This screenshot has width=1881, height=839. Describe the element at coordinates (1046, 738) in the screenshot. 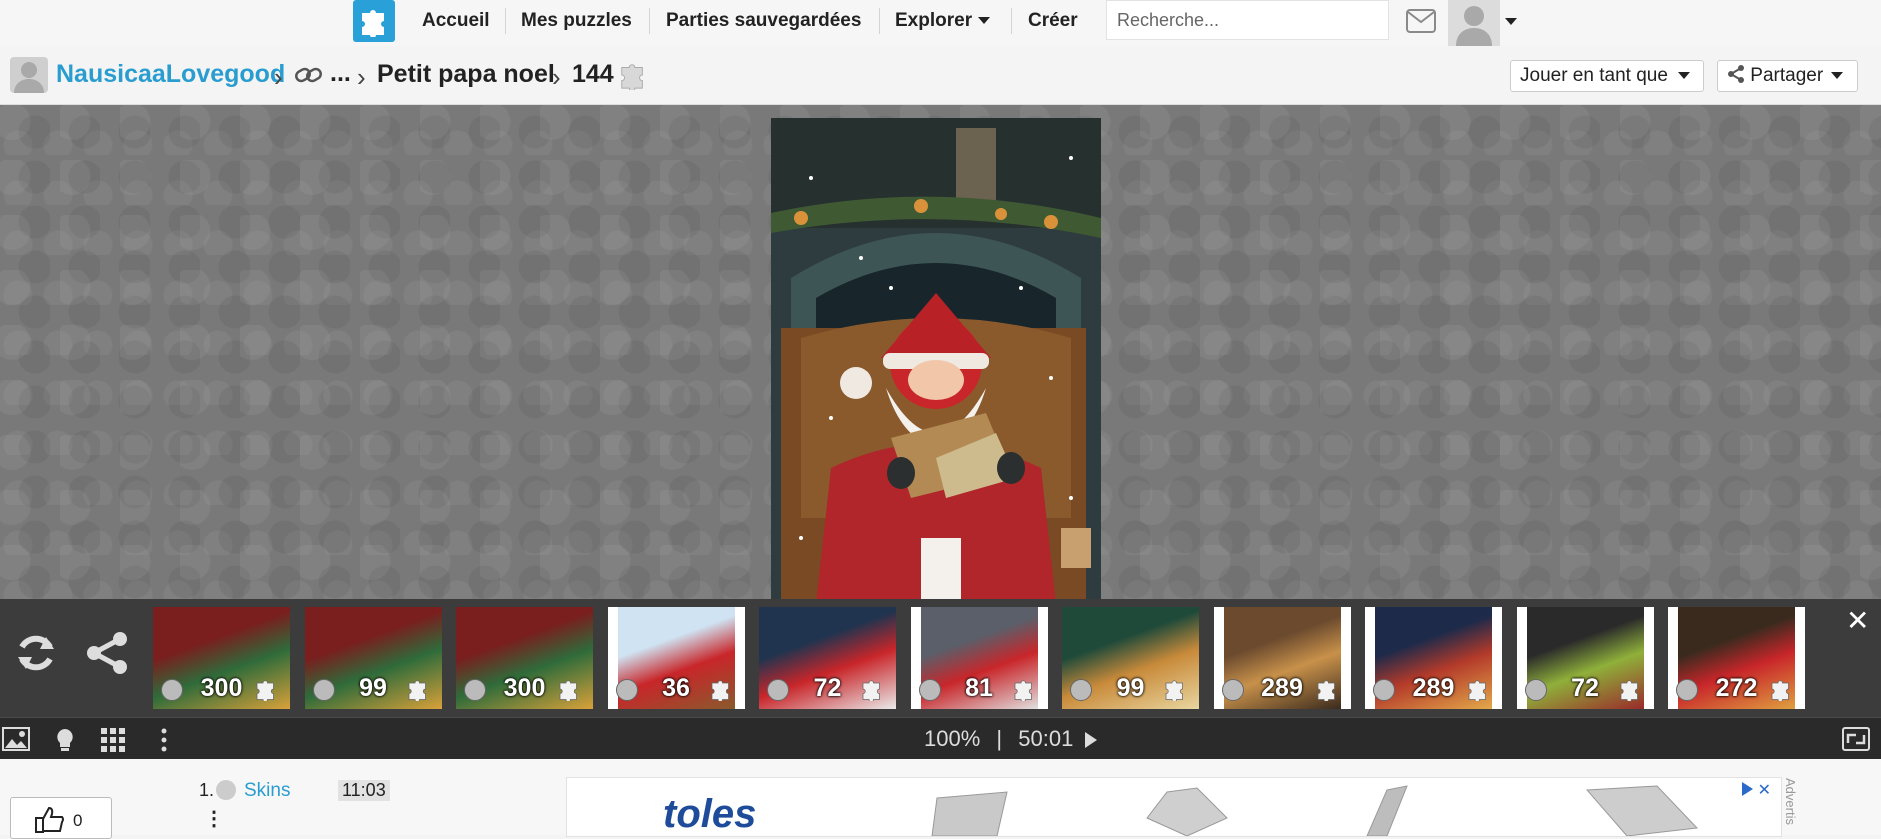

I see `timer: 50:01` at that location.